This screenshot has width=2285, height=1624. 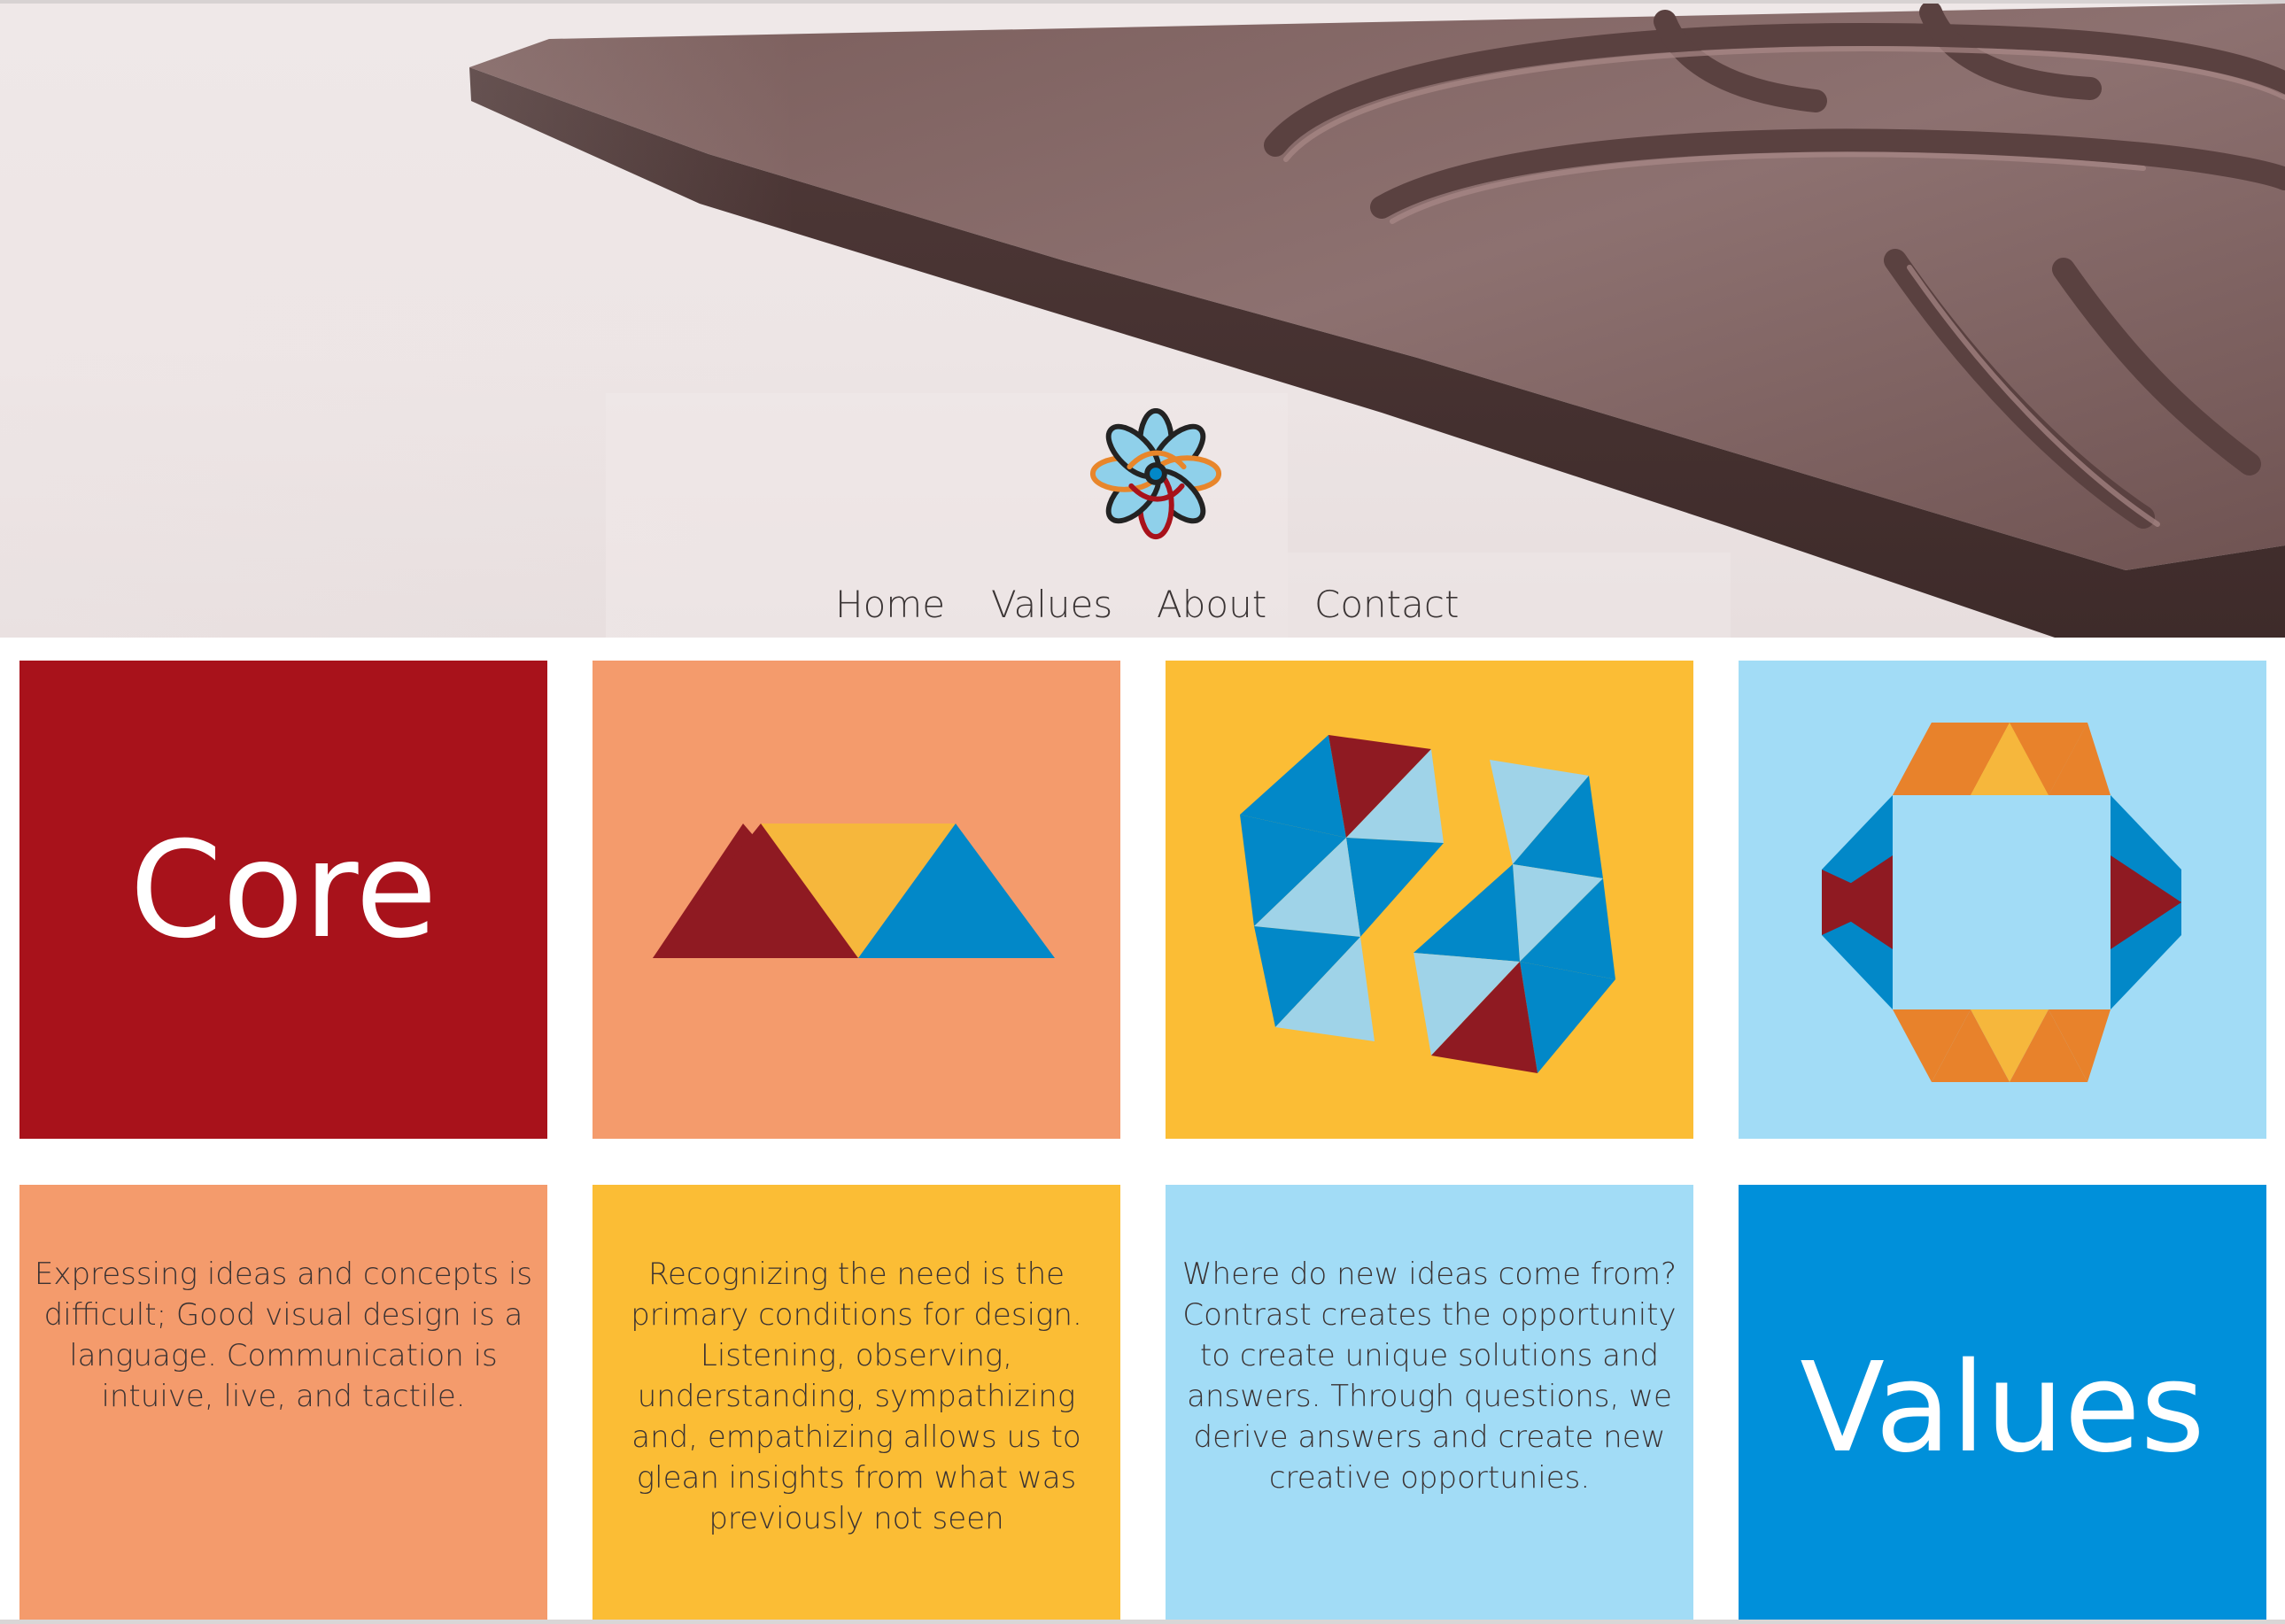 What do you see at coordinates (854, 891) in the screenshot?
I see `triangle-trio-graphic-icon` at bounding box center [854, 891].